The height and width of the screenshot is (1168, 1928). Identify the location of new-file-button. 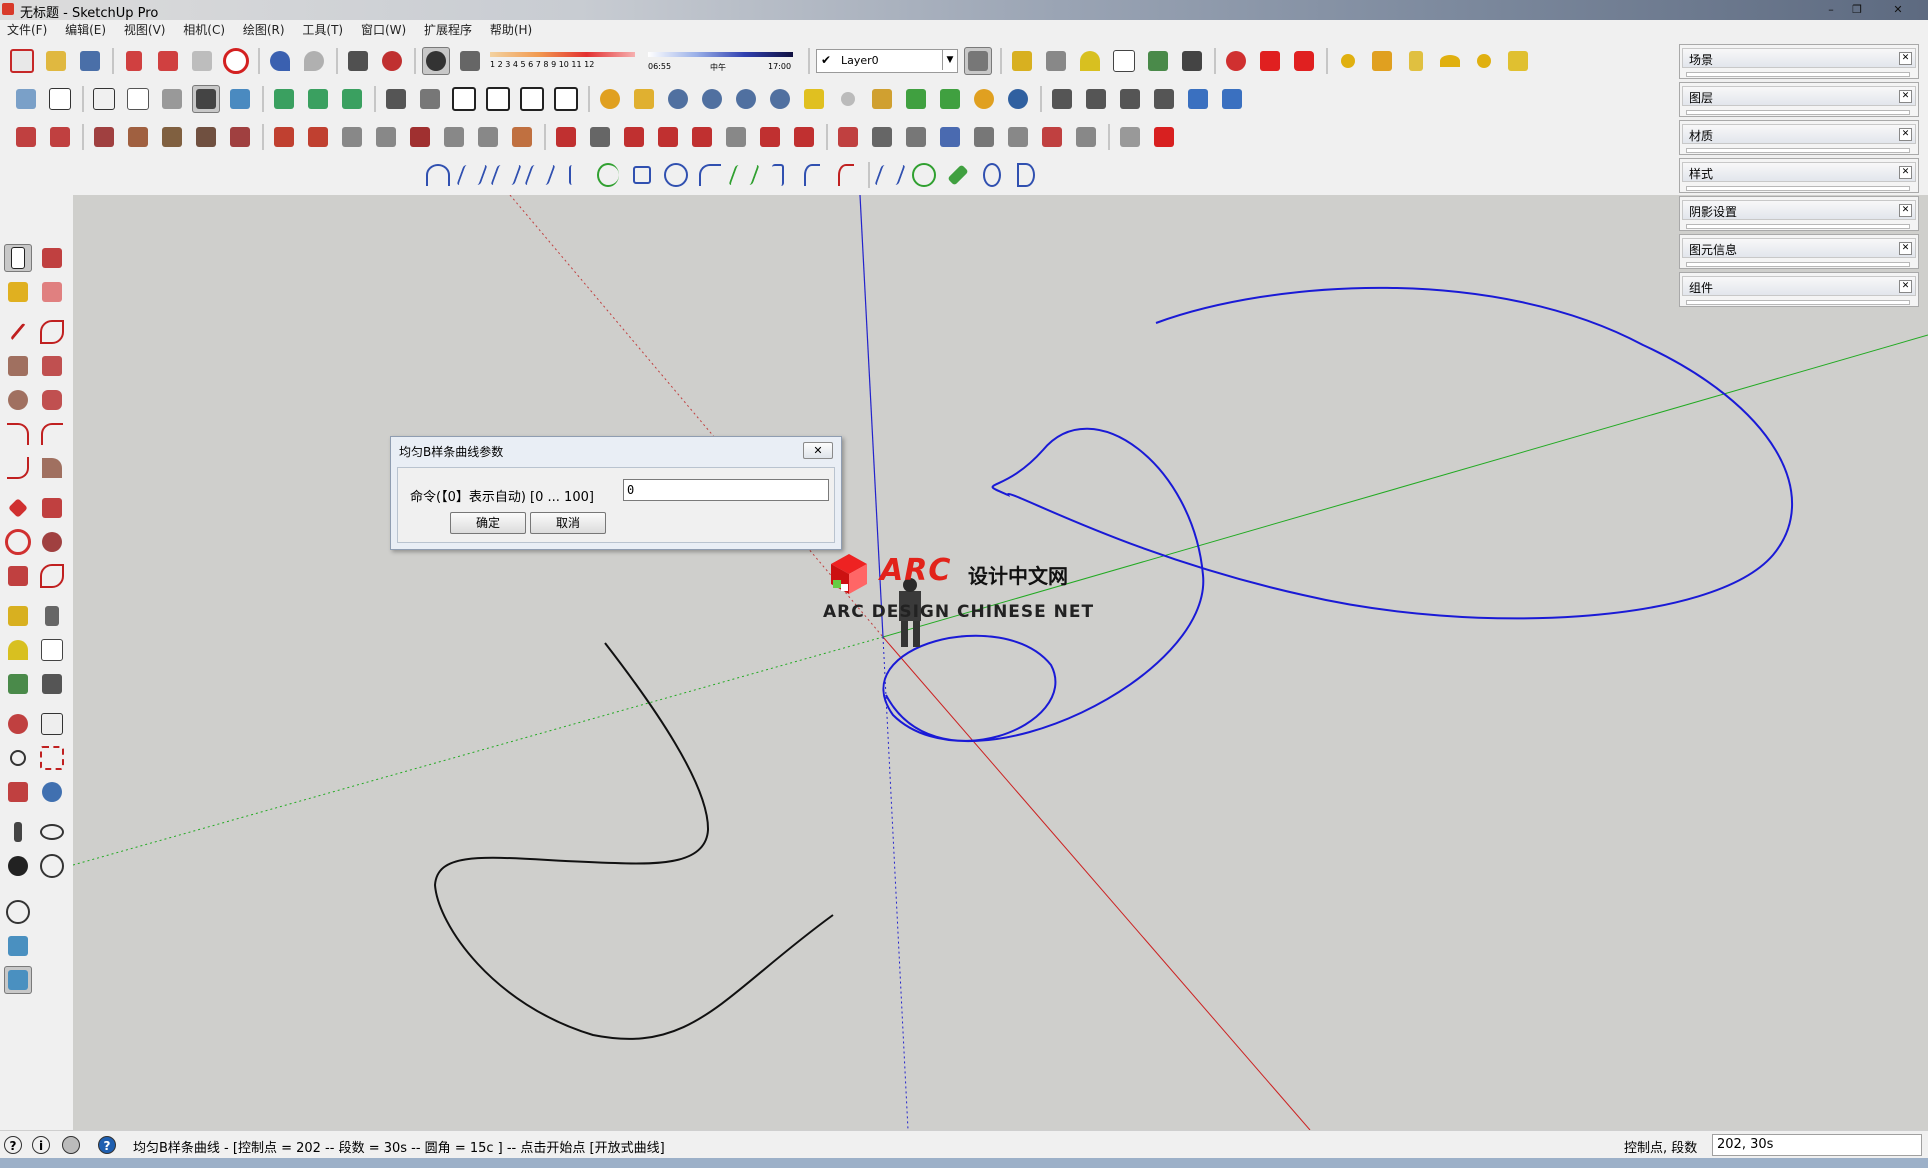
(22, 61).